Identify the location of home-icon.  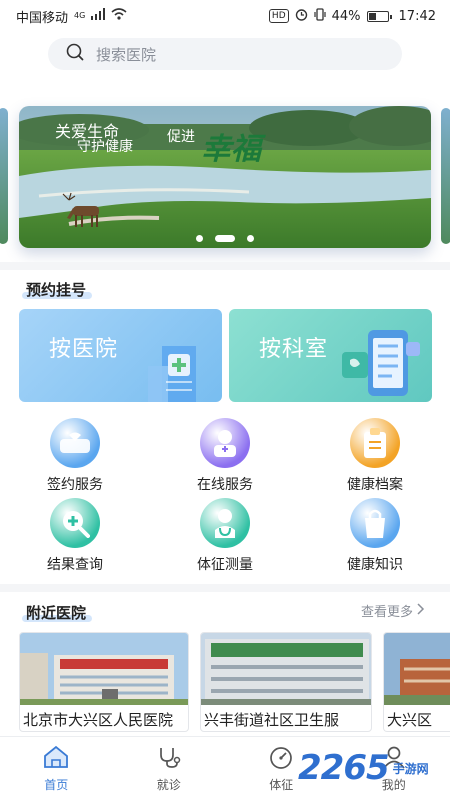
(56, 759).